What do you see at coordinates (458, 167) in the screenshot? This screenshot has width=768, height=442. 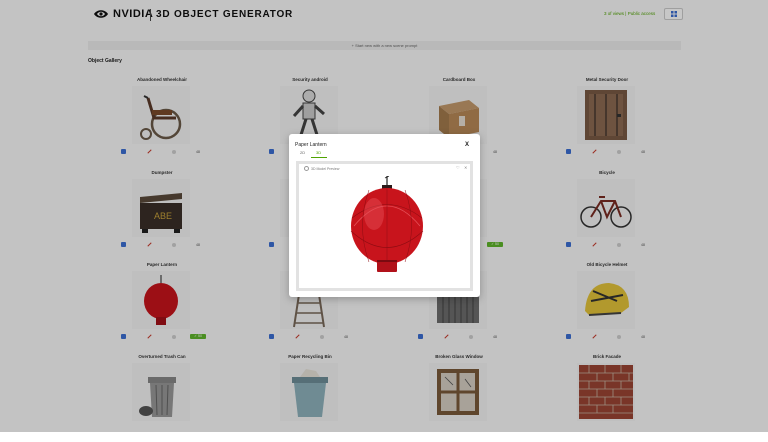 I see `favorite-icon: ♡` at bounding box center [458, 167].